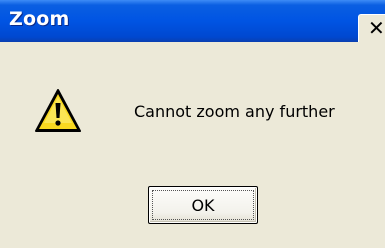 The height and width of the screenshot is (248, 385). I want to click on warning-icon, so click(58, 110).